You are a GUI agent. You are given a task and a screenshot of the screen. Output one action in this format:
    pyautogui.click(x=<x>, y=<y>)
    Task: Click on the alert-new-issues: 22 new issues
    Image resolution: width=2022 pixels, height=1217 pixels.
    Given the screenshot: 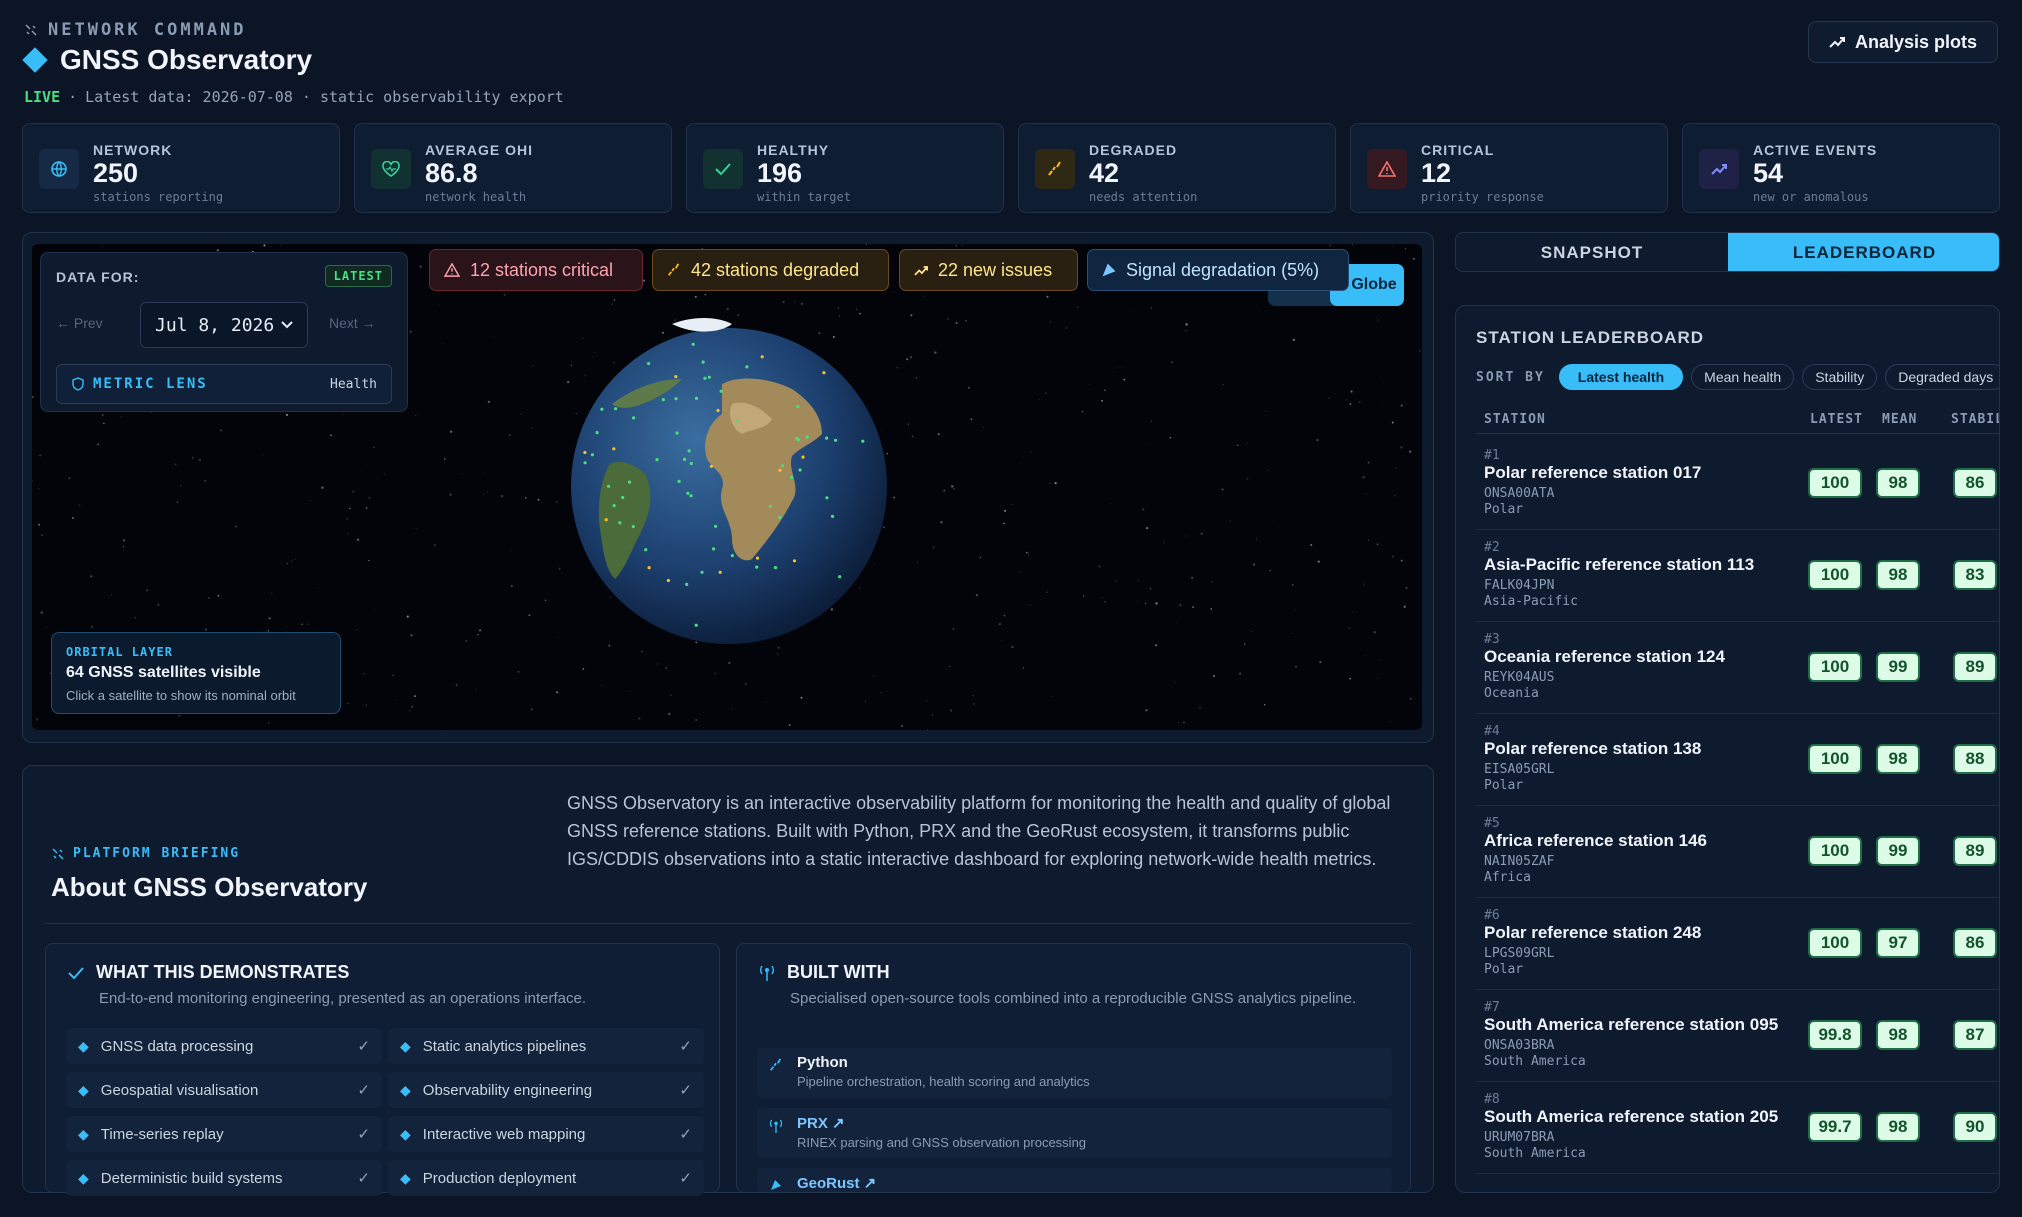 What is the action you would take?
    pyautogui.click(x=988, y=270)
    